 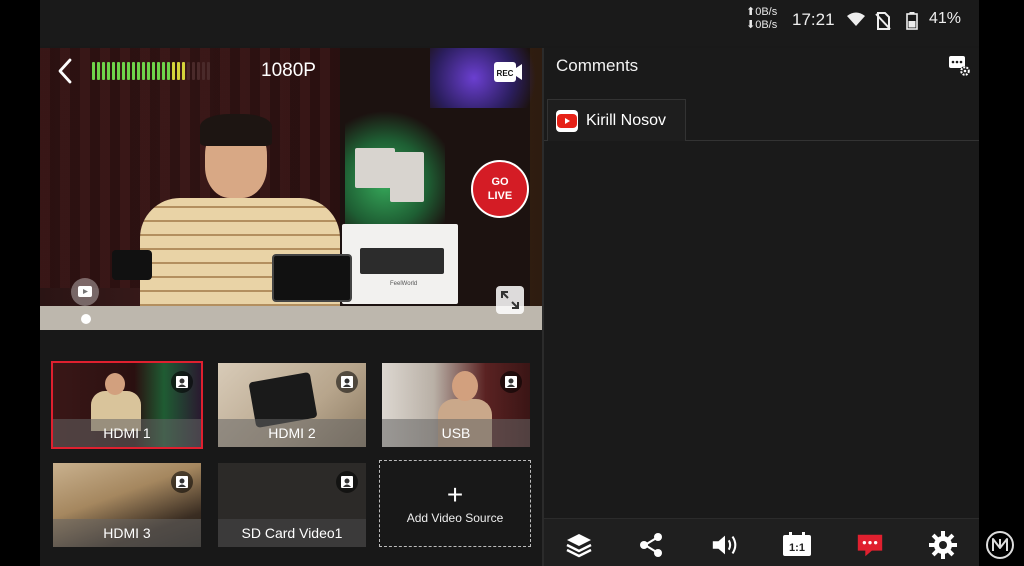 What do you see at coordinates (509, 23) in the screenshot?
I see `status-bar: ⬆0B/s ⬇0B/s 17:21 41%` at bounding box center [509, 23].